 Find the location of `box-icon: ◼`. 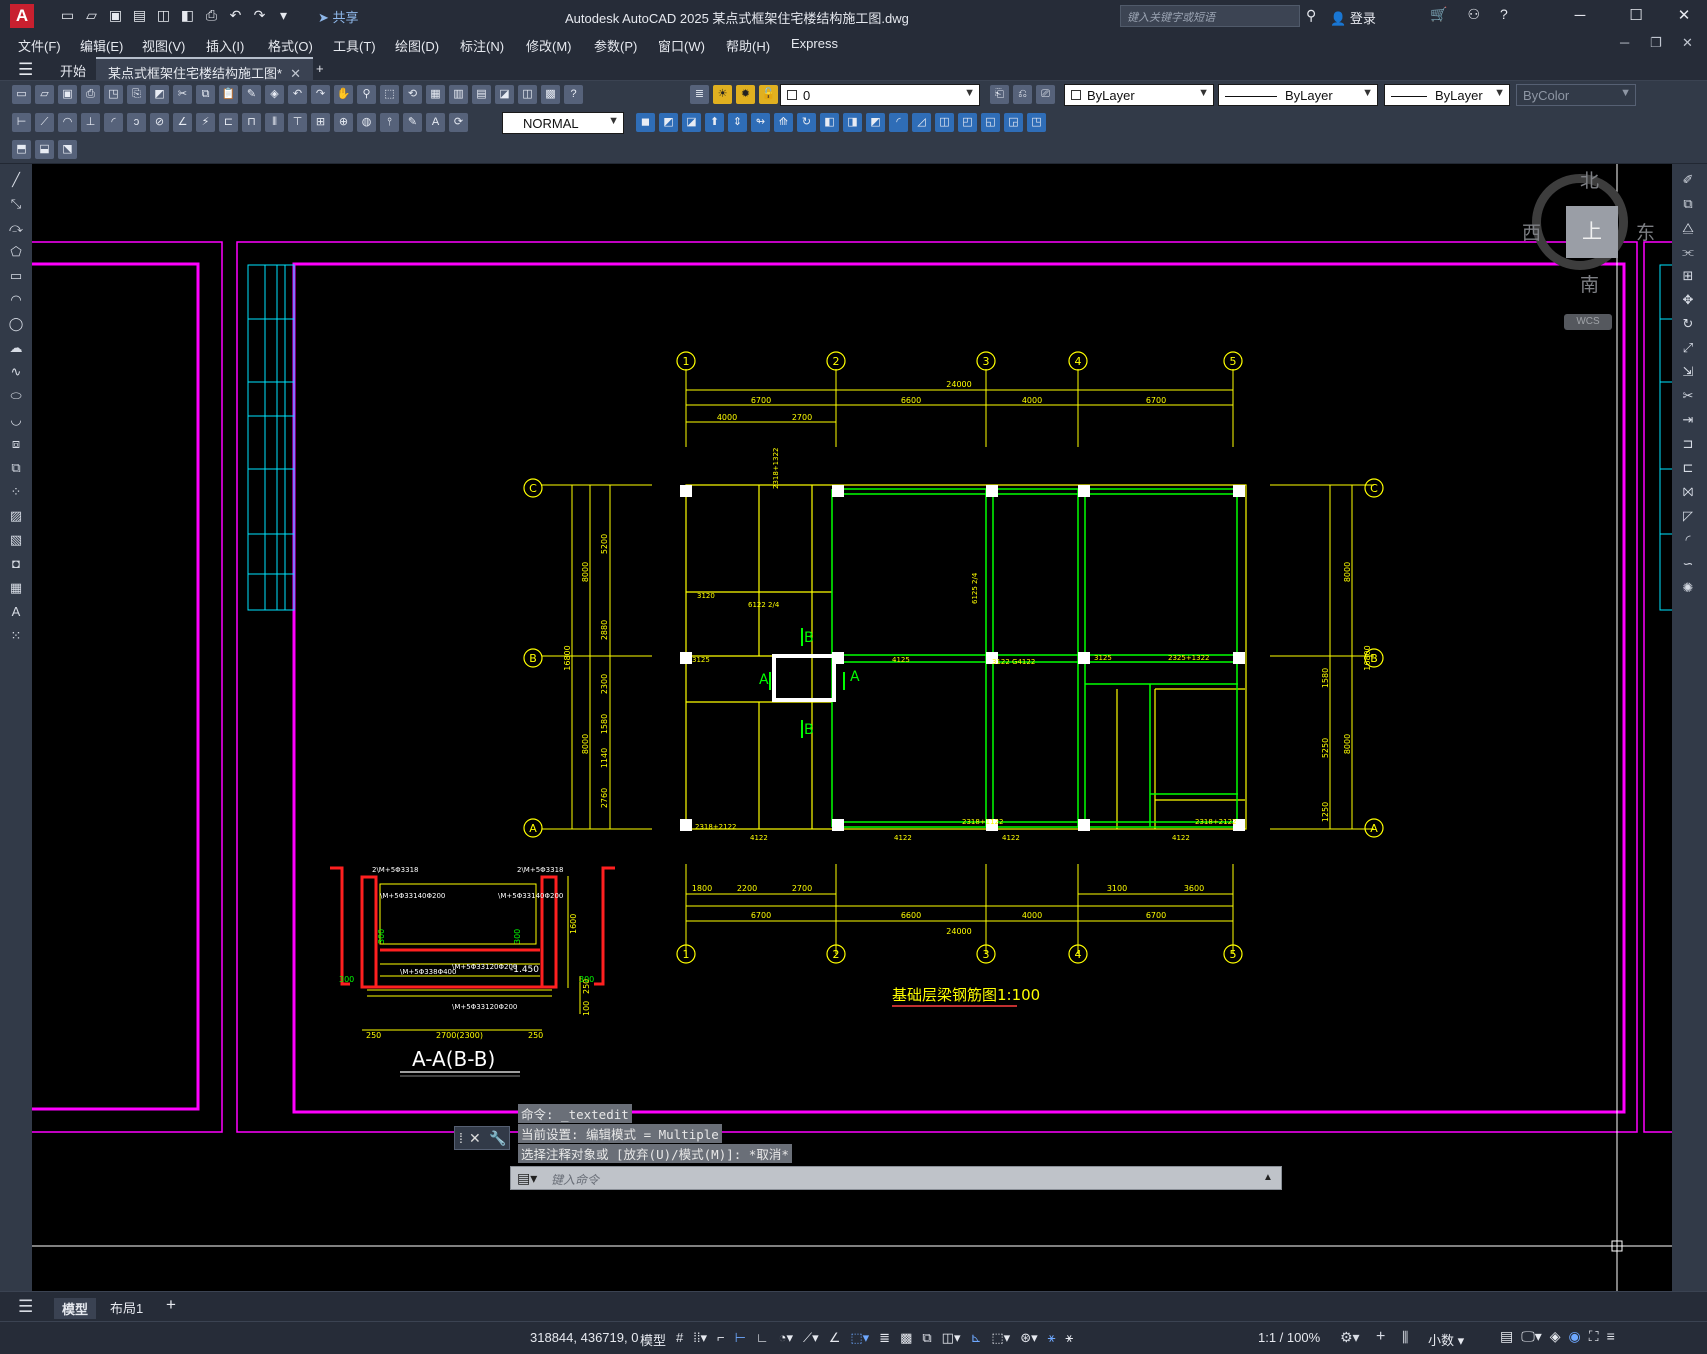

box-icon: ◼ is located at coordinates (645, 122).